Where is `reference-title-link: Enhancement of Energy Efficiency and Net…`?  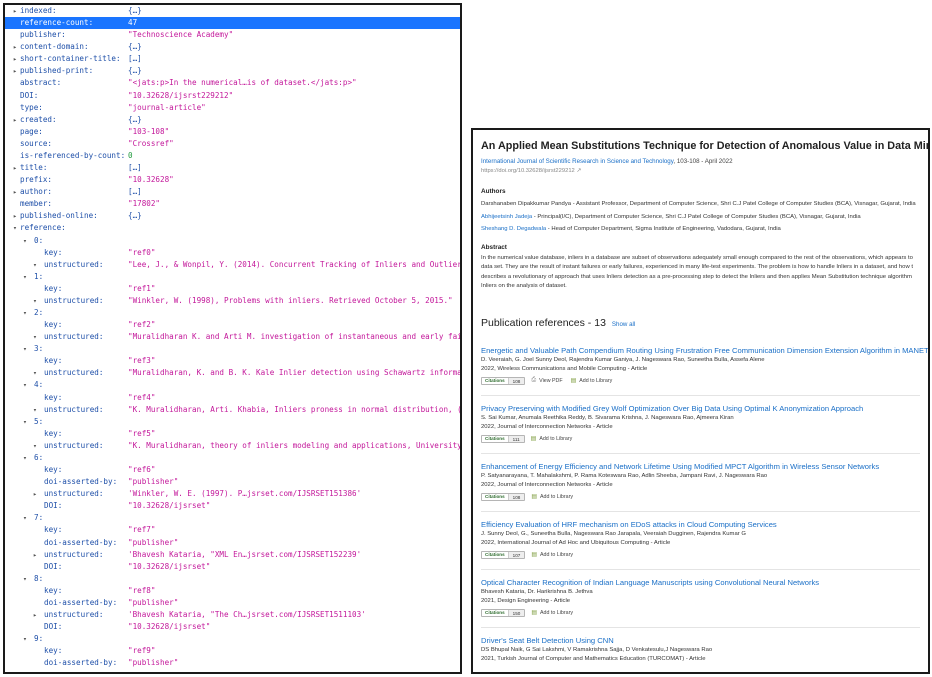 reference-title-link: Enhancement of Energy Efficiency and Net… is located at coordinates (680, 466).